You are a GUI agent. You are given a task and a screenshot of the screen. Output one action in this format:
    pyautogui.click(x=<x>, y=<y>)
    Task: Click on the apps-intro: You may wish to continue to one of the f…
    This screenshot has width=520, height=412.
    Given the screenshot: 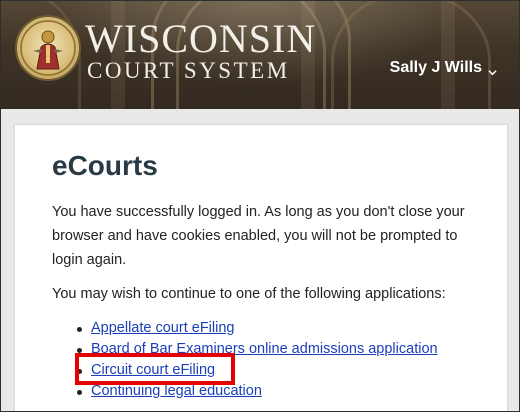 What is the action you would take?
    pyautogui.click(x=249, y=294)
    